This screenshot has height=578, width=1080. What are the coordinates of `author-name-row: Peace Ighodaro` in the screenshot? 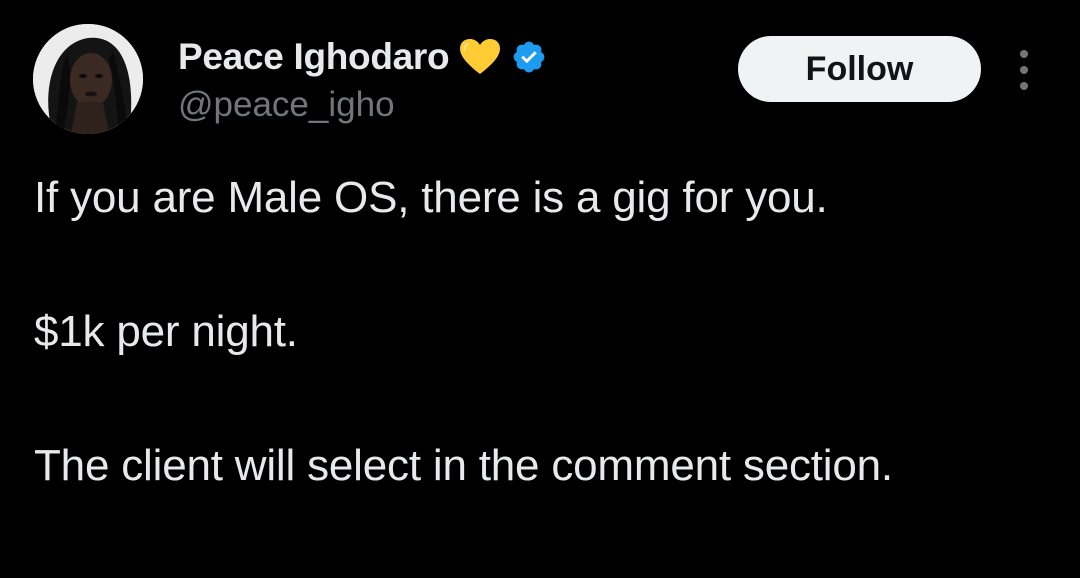 It's located at (362, 57).